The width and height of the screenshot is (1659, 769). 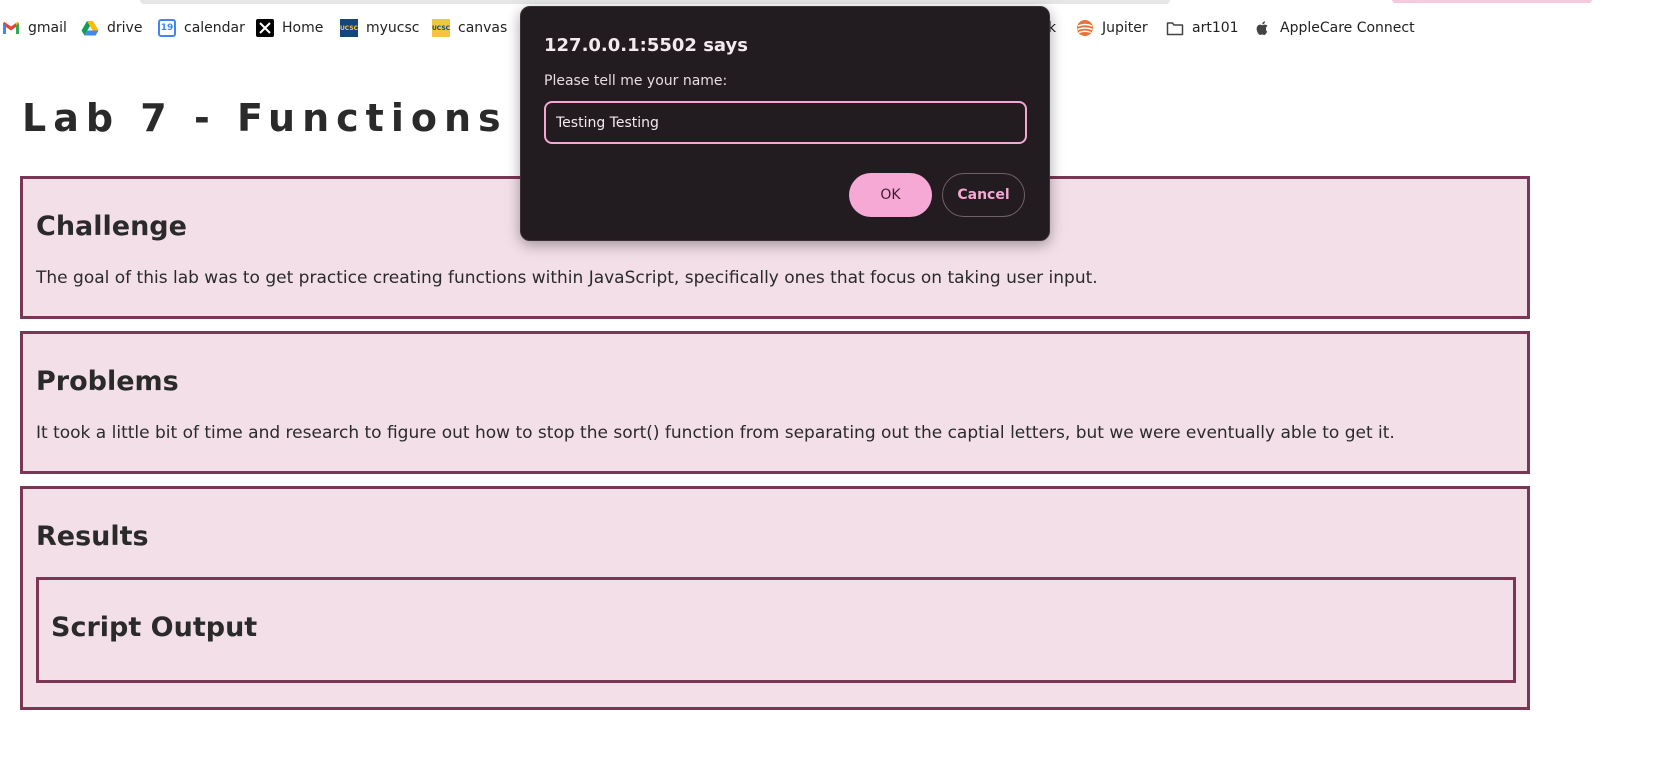 I want to click on bookmark-label: Home, so click(x=303, y=28).